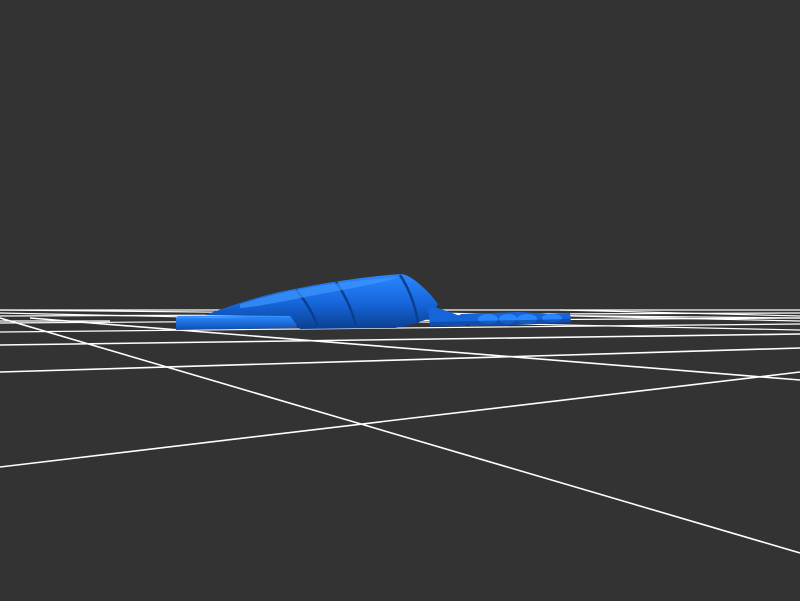  What do you see at coordinates (373, 302) in the screenshot?
I see `model-object` at bounding box center [373, 302].